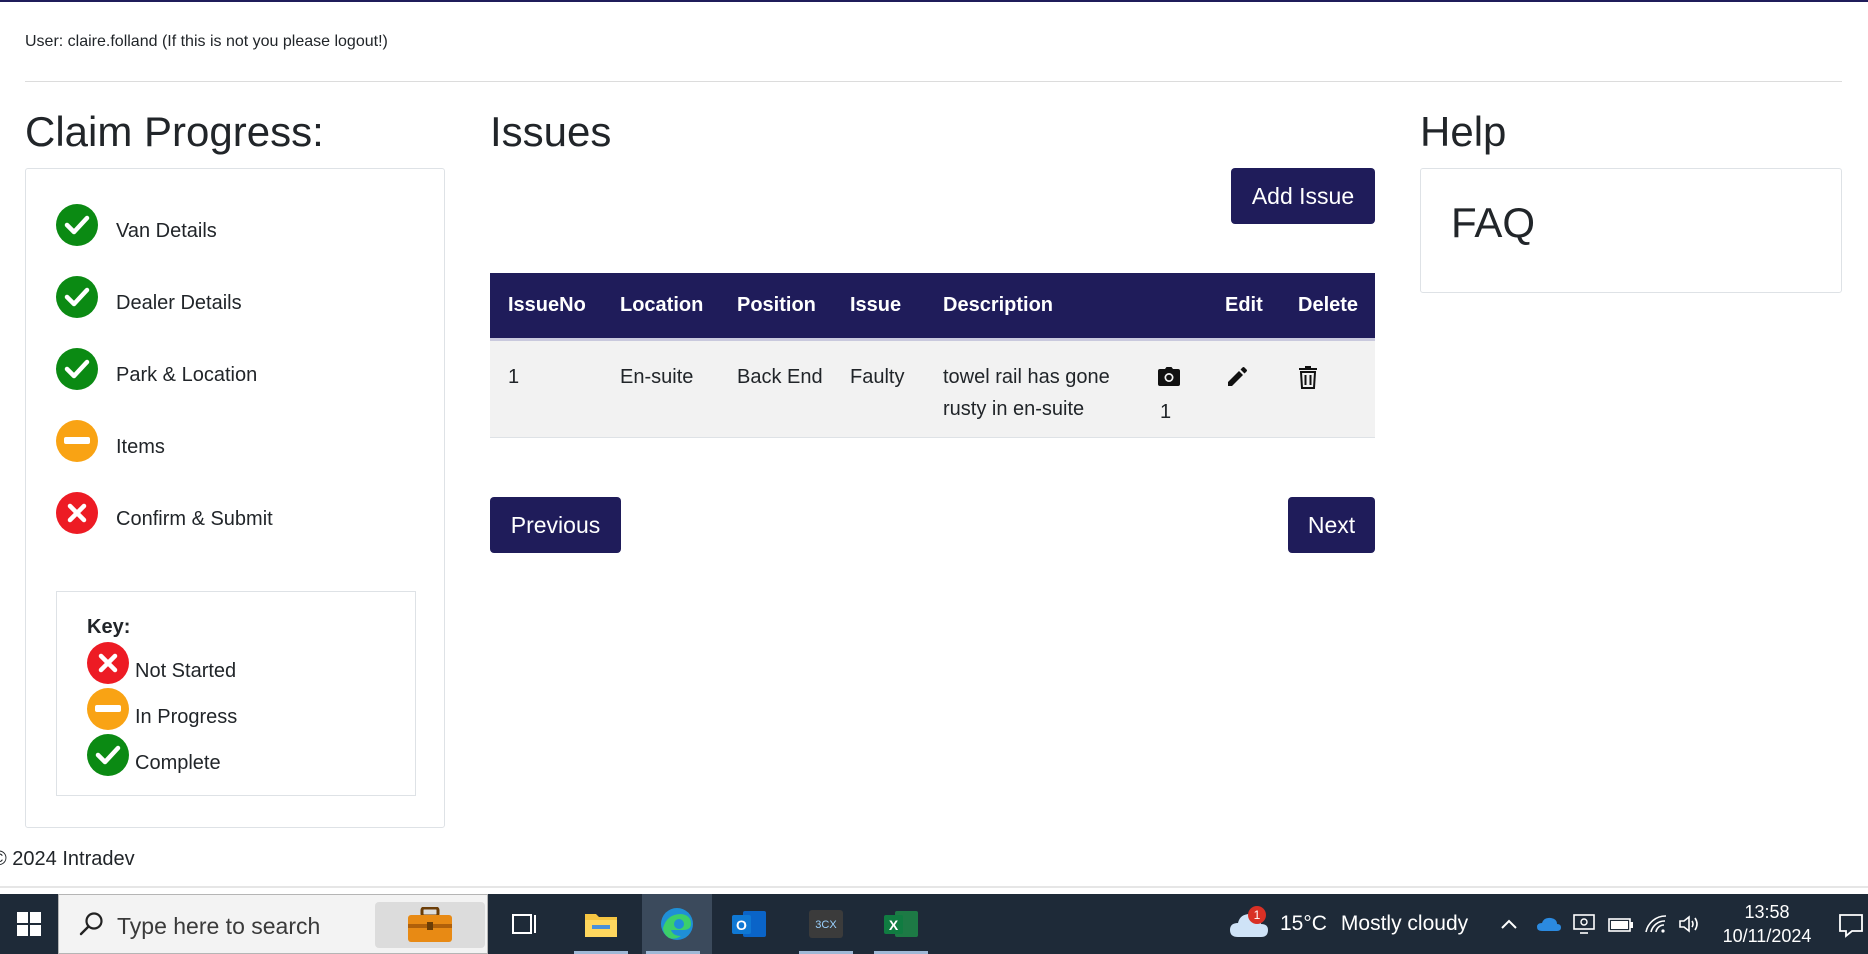 The image size is (1868, 954). What do you see at coordinates (877, 376) in the screenshot?
I see `cell-issue: Faulty` at bounding box center [877, 376].